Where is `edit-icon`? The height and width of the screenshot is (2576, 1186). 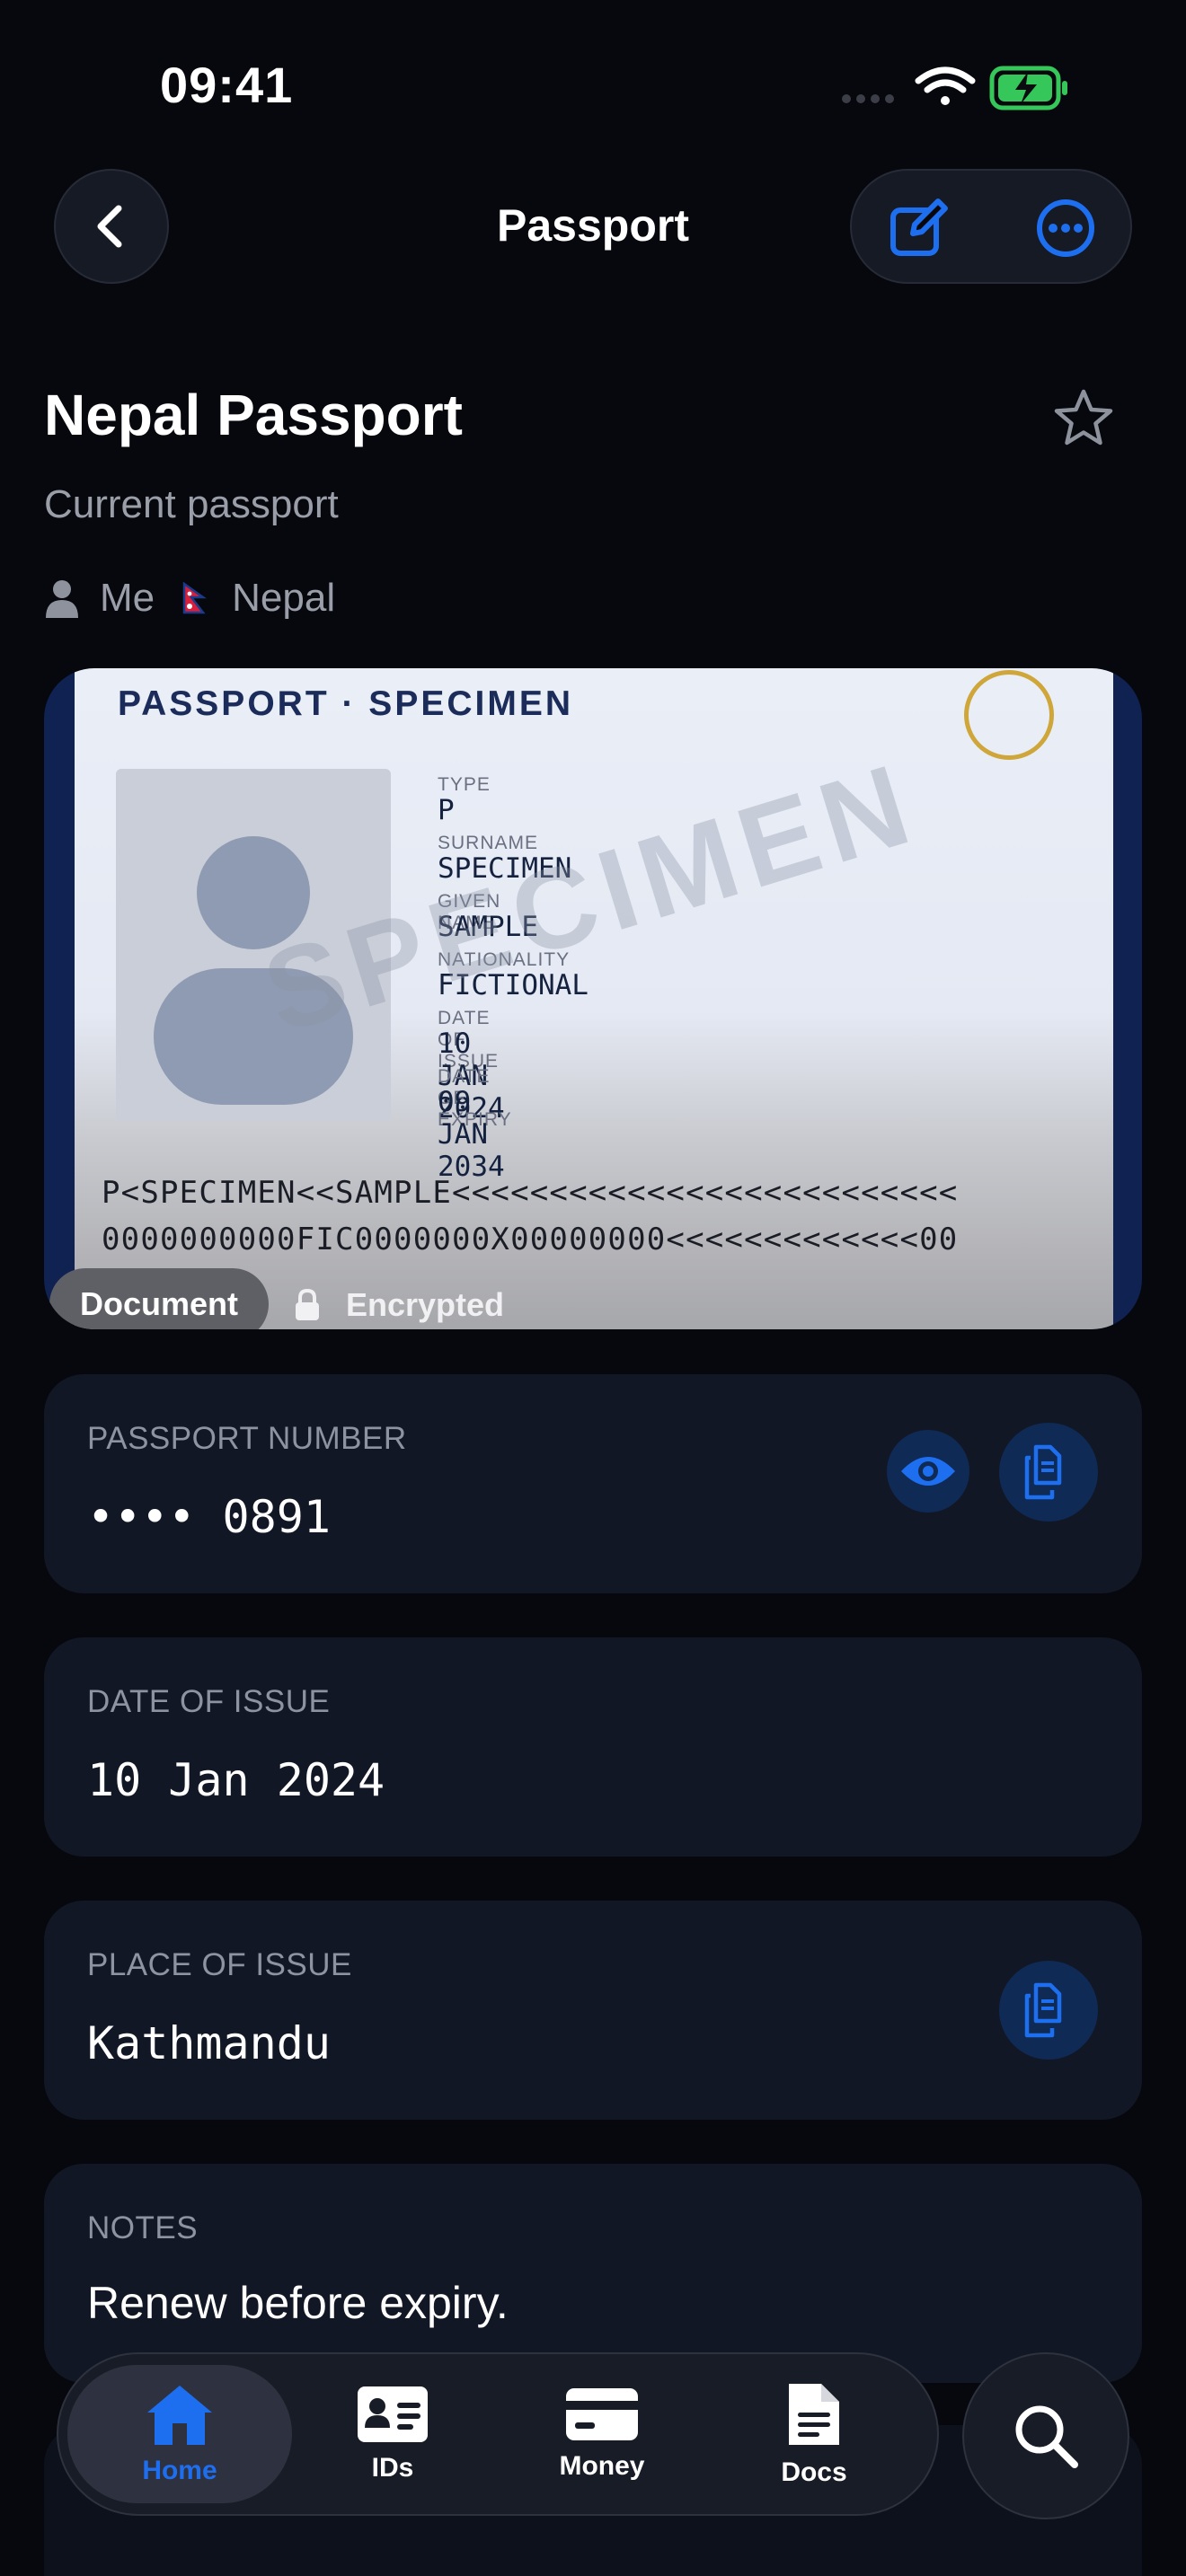
edit-icon is located at coordinates (919, 227).